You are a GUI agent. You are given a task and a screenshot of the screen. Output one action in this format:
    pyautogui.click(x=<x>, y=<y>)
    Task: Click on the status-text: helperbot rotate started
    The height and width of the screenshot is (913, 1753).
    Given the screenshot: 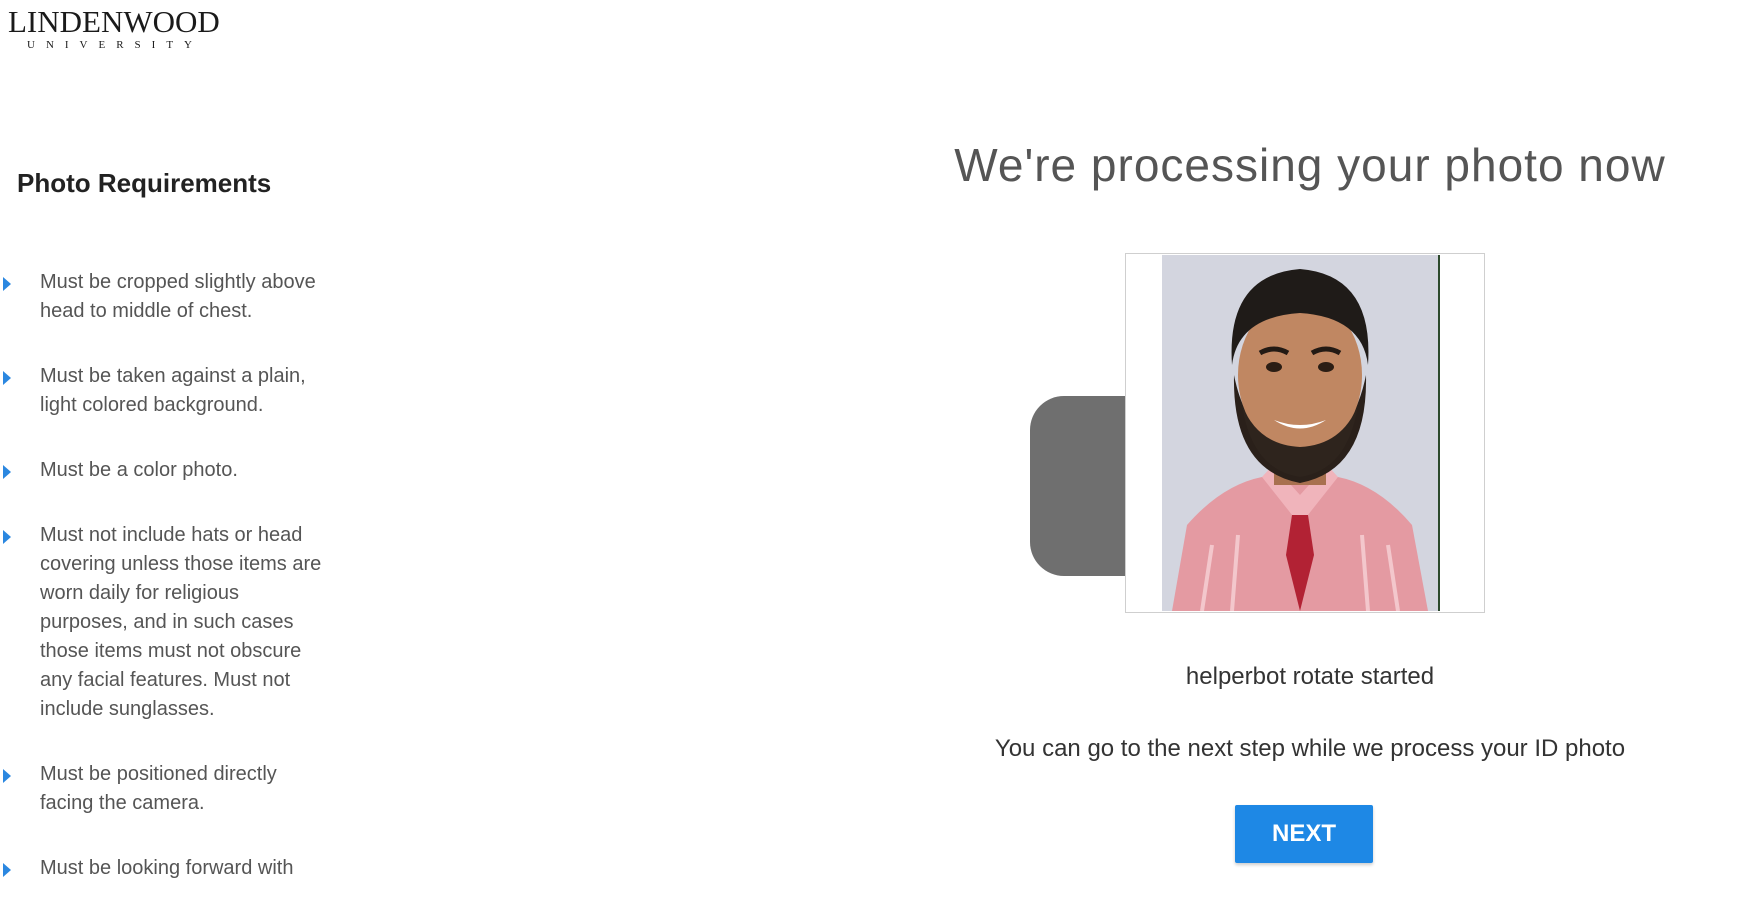 What is the action you would take?
    pyautogui.click(x=1310, y=676)
    